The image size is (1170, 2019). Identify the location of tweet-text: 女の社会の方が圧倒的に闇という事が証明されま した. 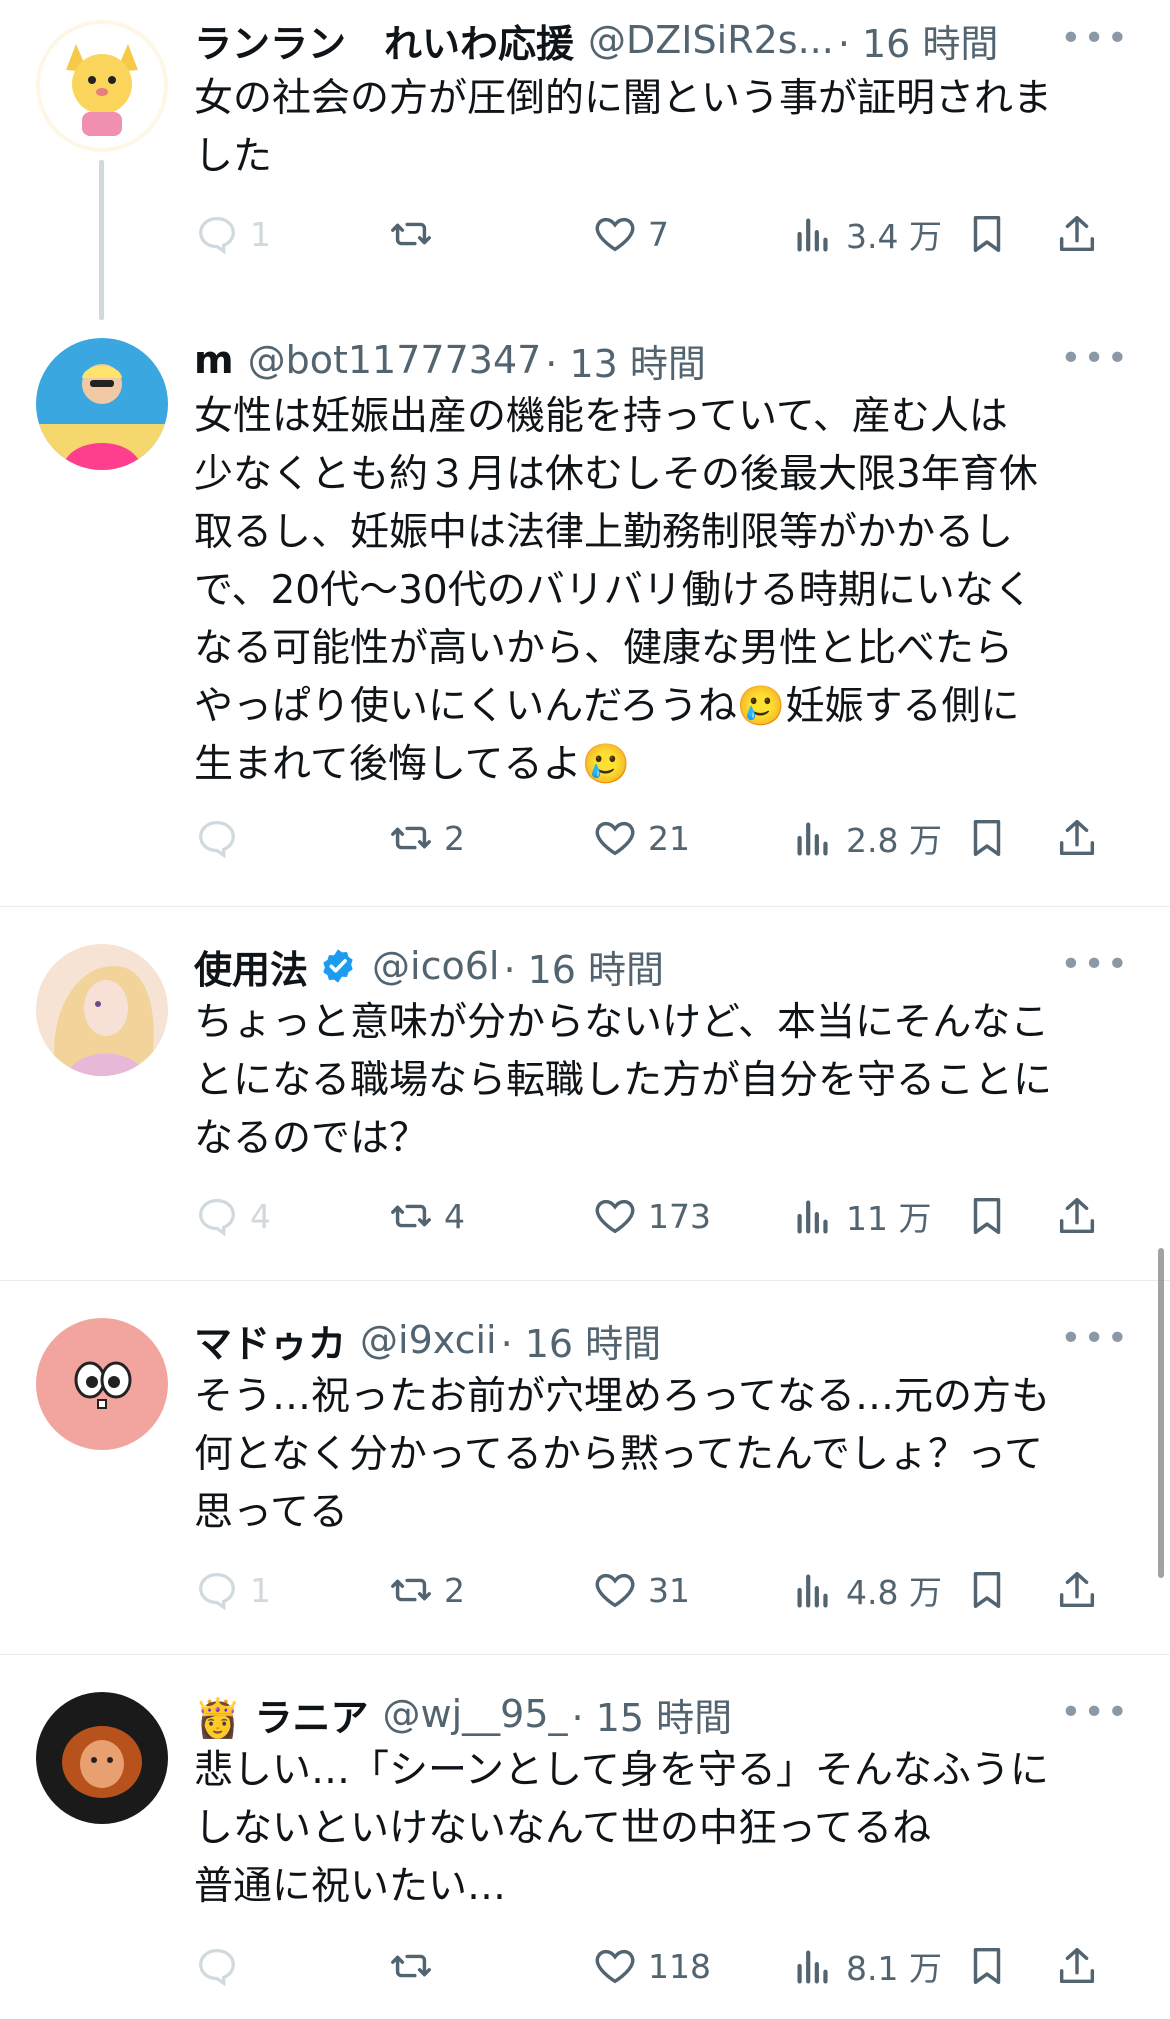
(623, 127).